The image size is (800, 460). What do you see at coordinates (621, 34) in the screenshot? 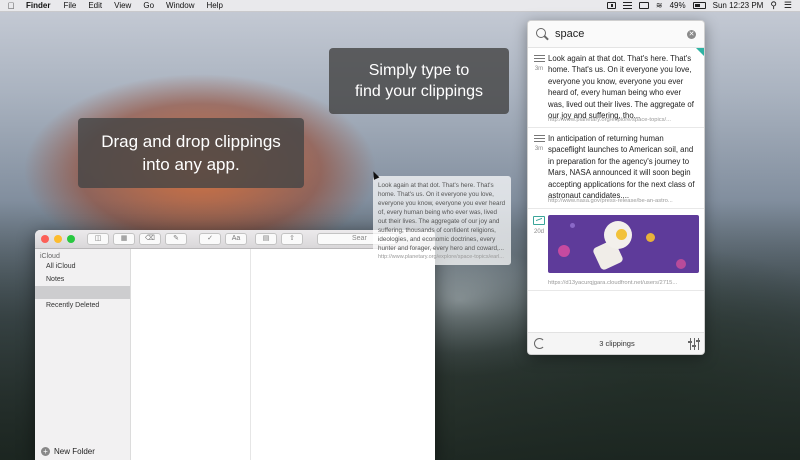
I see `clippings-search-input: space` at bounding box center [621, 34].